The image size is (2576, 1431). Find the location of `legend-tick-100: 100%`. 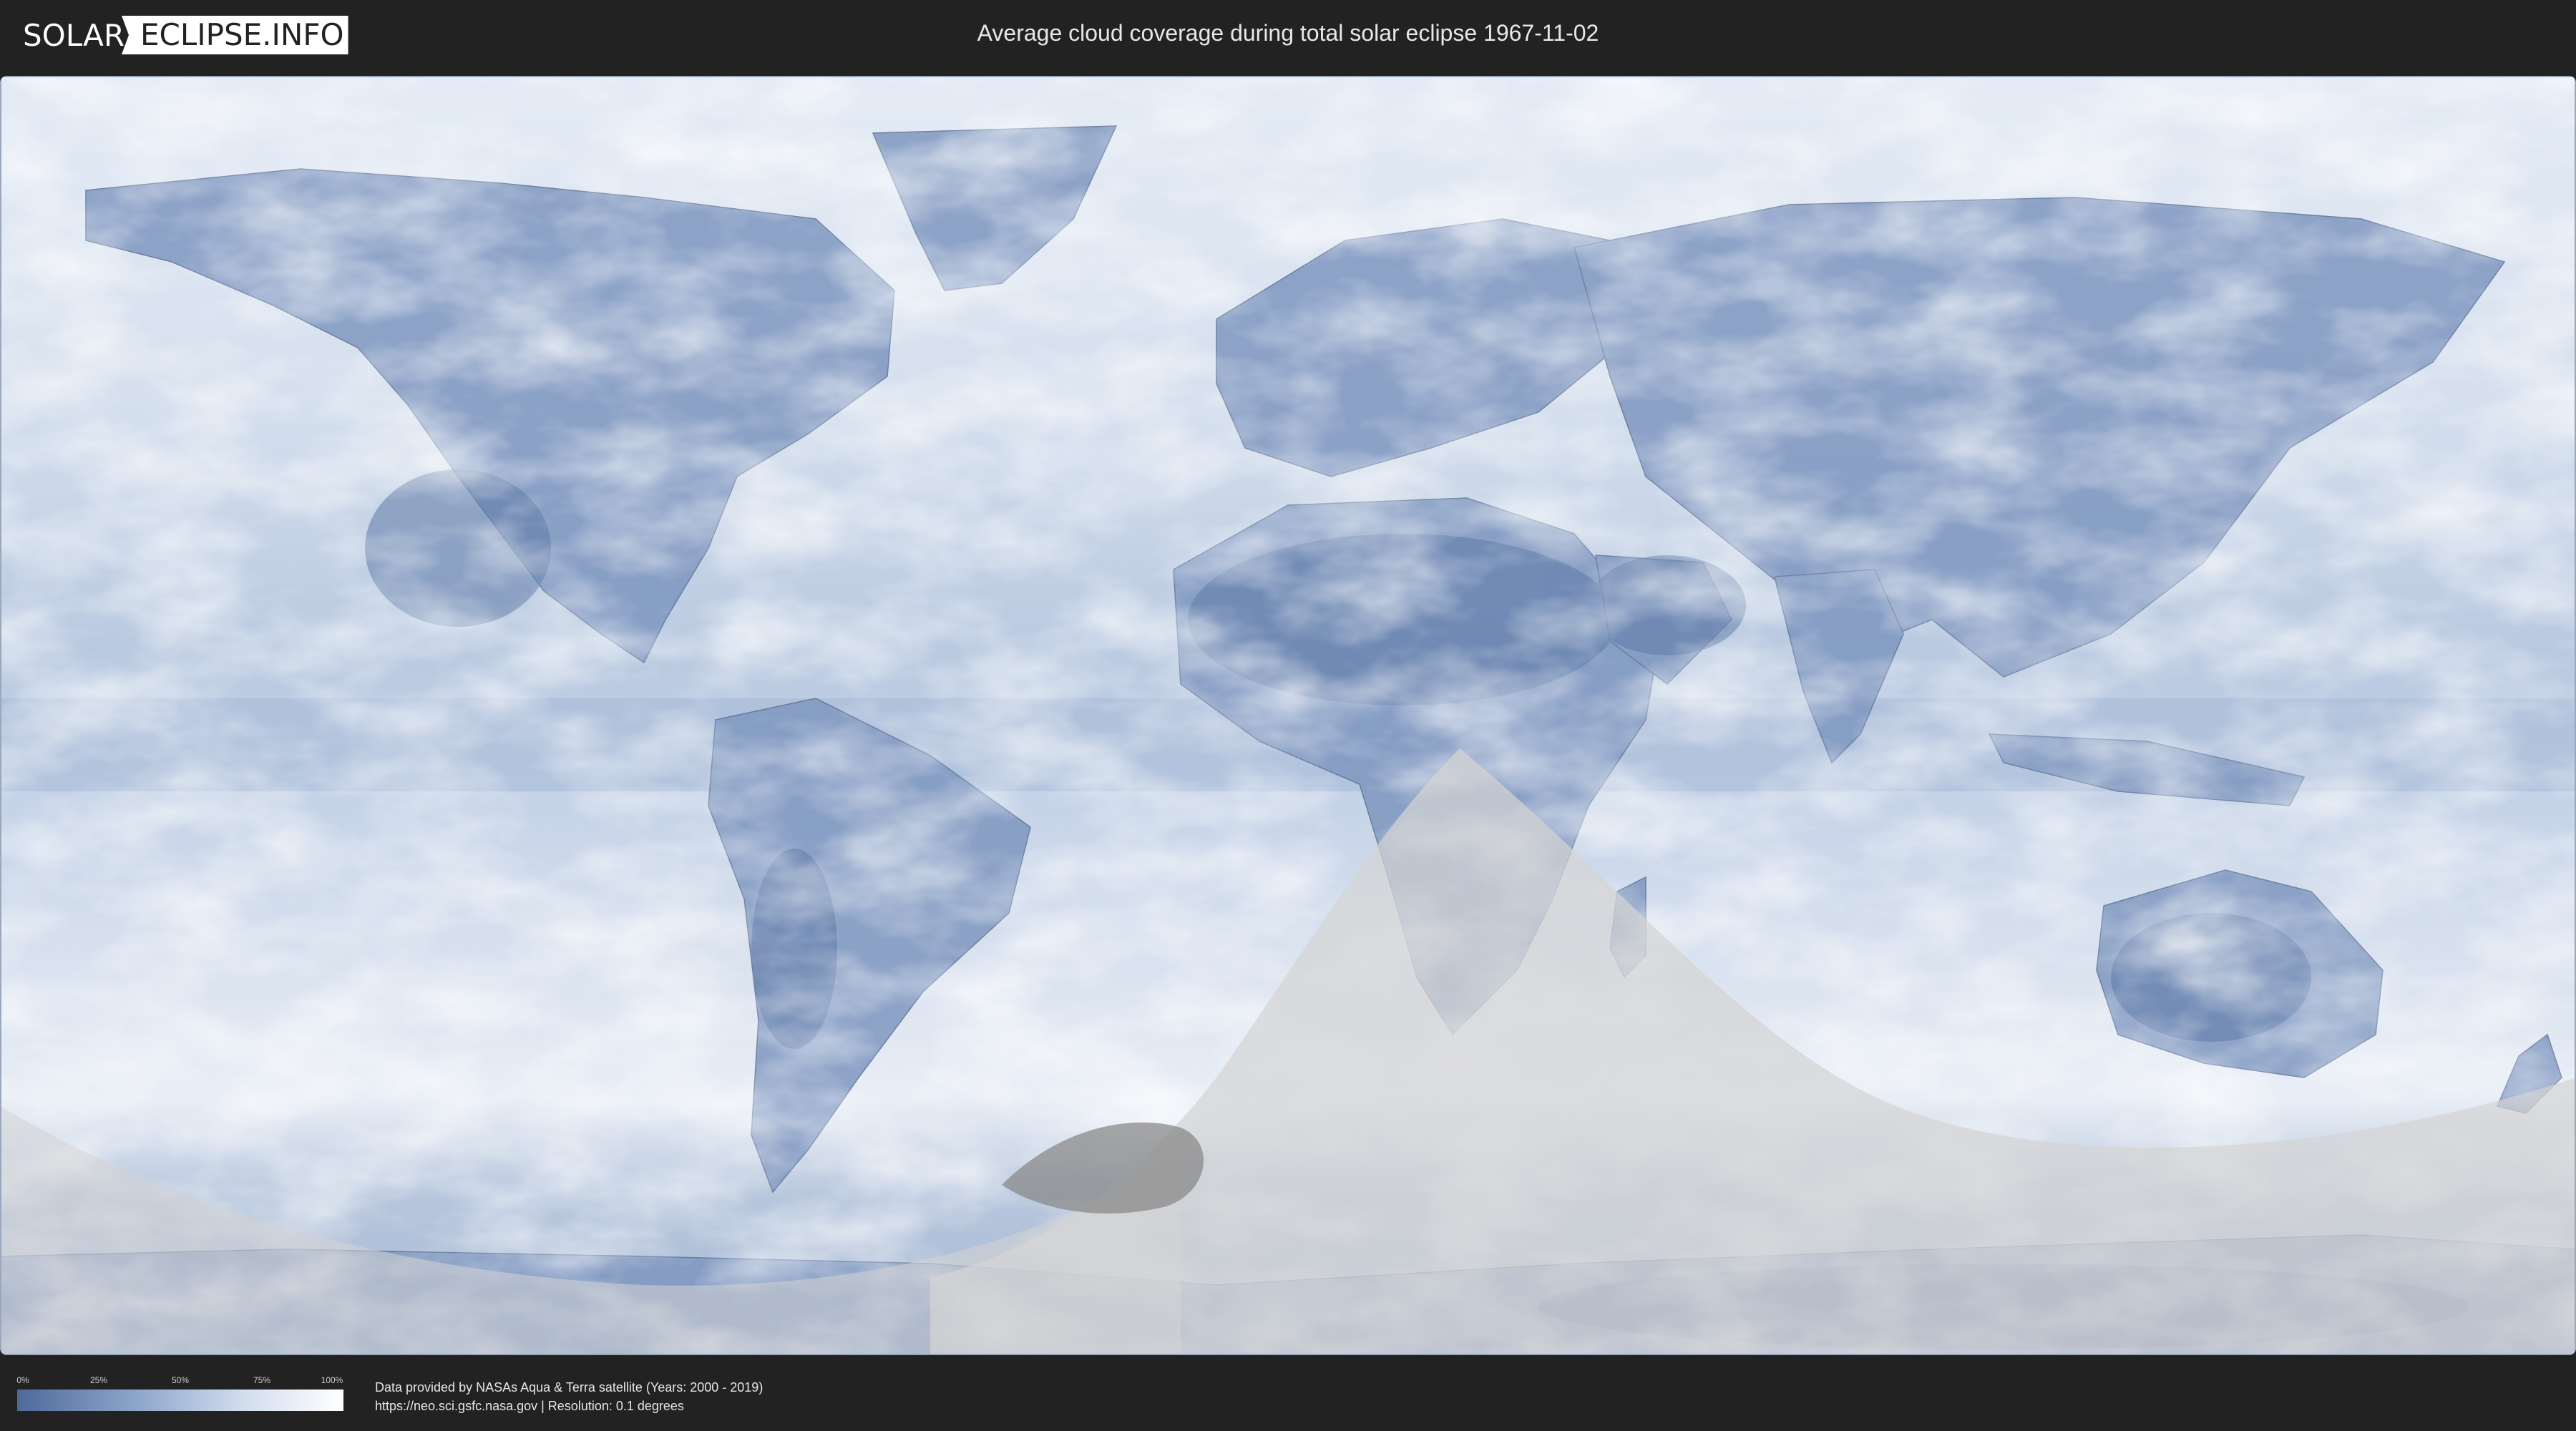

legend-tick-100: 100% is located at coordinates (332, 1380).